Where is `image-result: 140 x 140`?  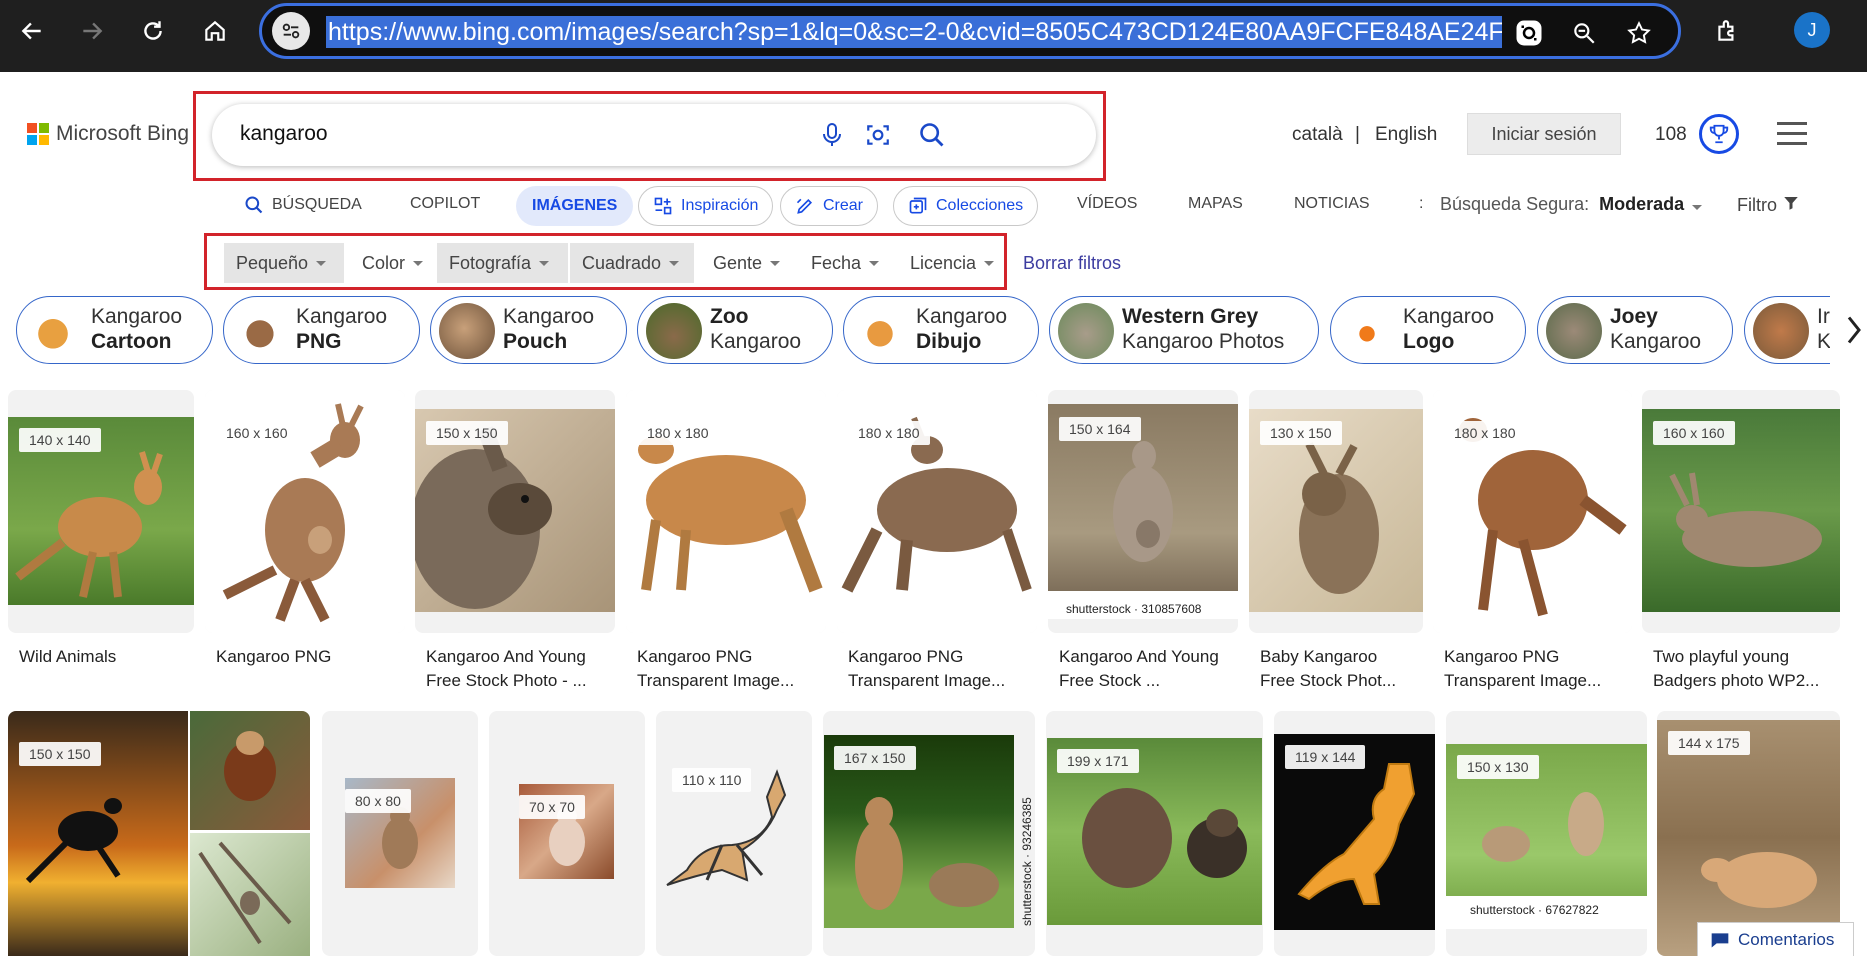
image-result: 140 x 140 is located at coordinates (101, 511).